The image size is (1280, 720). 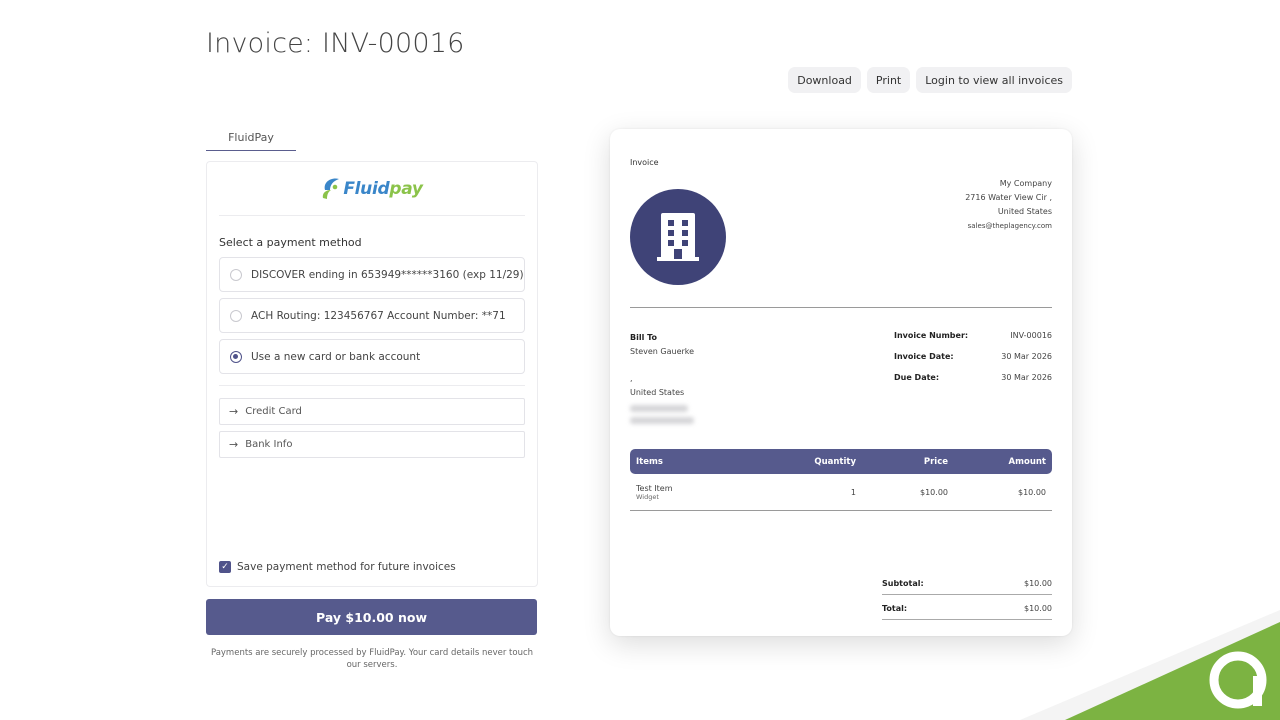 What do you see at coordinates (371, 617) in the screenshot?
I see `pay-button: Pay $10.00 now` at bounding box center [371, 617].